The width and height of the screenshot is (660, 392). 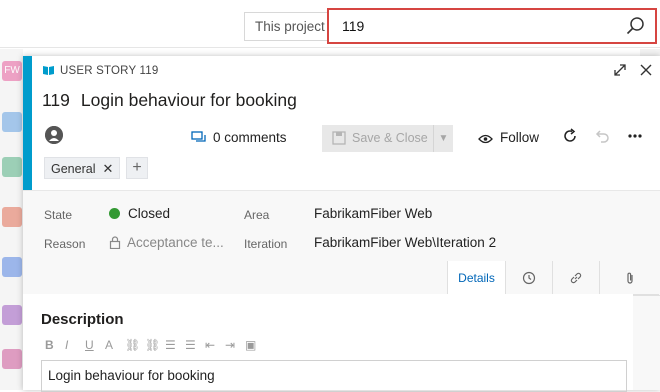 I want to click on description-editor: Login behaviour for booking, so click(x=334, y=376).